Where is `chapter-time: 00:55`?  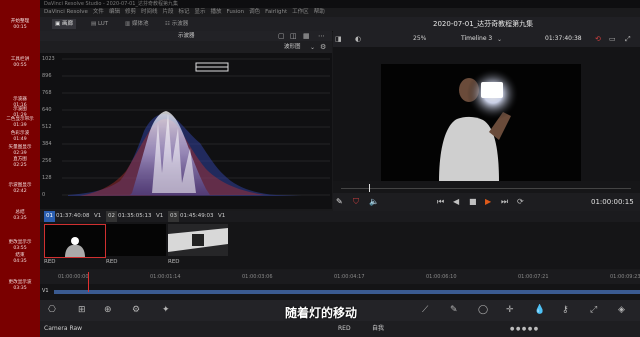 chapter-time: 00:55 is located at coordinates (20, 65).